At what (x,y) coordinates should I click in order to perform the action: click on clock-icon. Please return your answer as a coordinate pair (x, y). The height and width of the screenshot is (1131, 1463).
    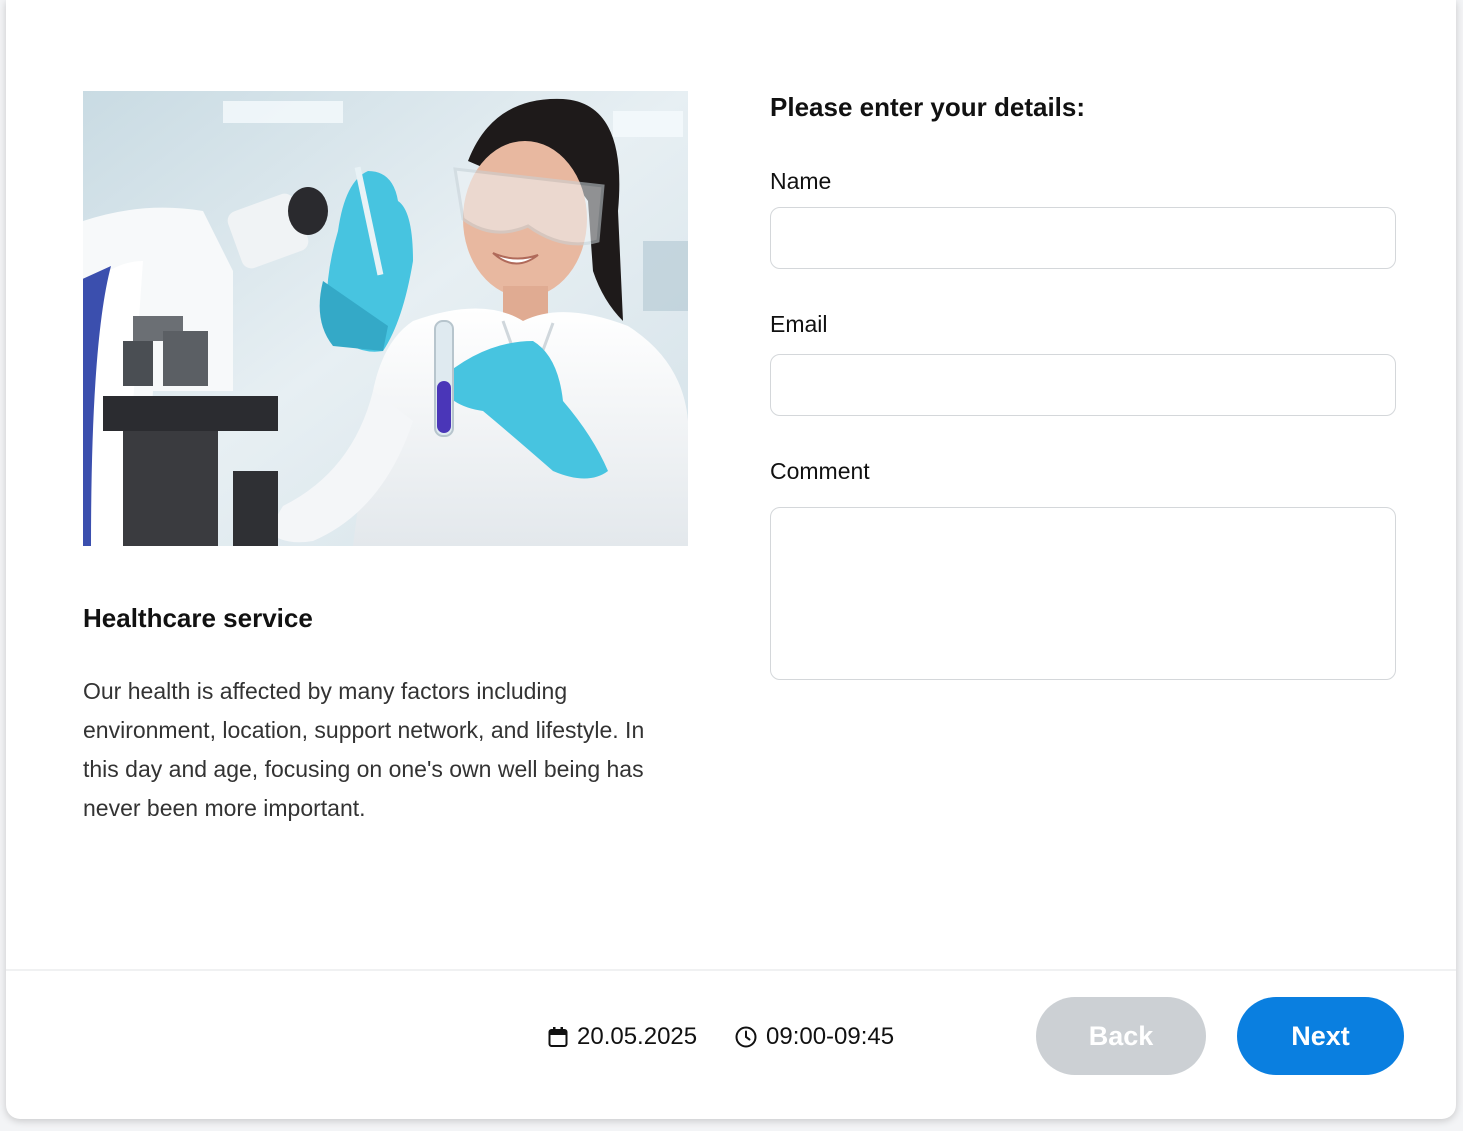
    Looking at the image, I should click on (746, 1037).